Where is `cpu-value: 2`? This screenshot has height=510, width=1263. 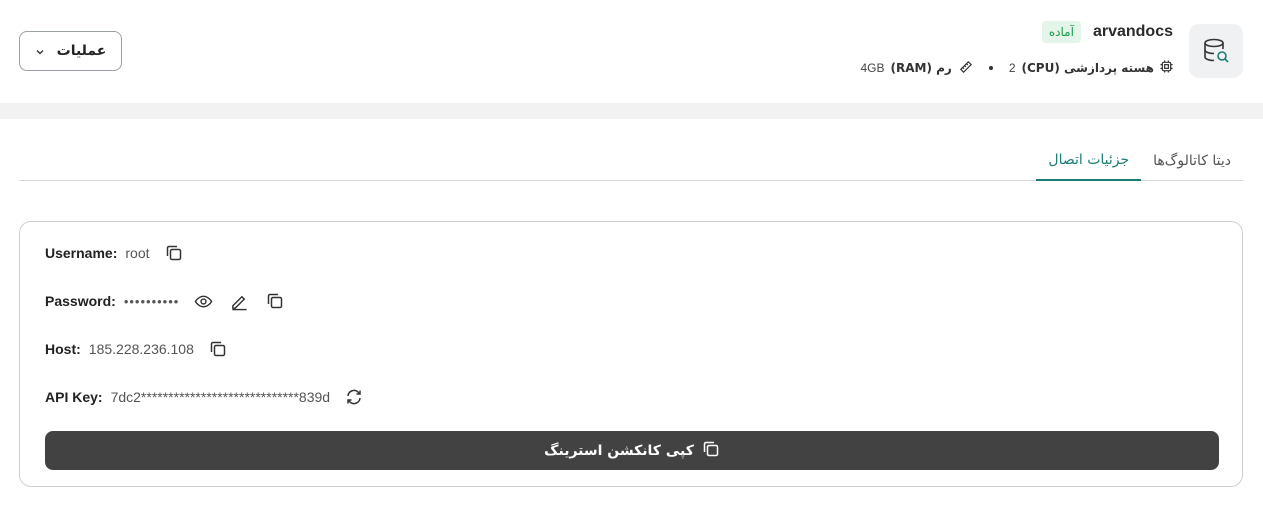
cpu-value: 2 is located at coordinates (1012, 68).